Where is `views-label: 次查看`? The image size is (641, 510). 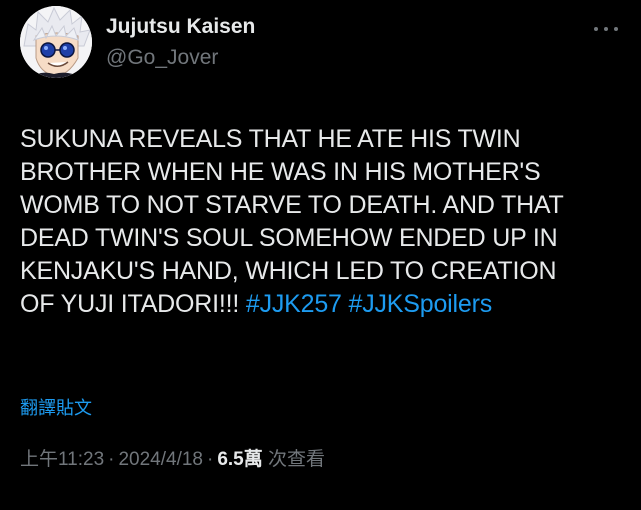 views-label: 次查看 is located at coordinates (297, 459).